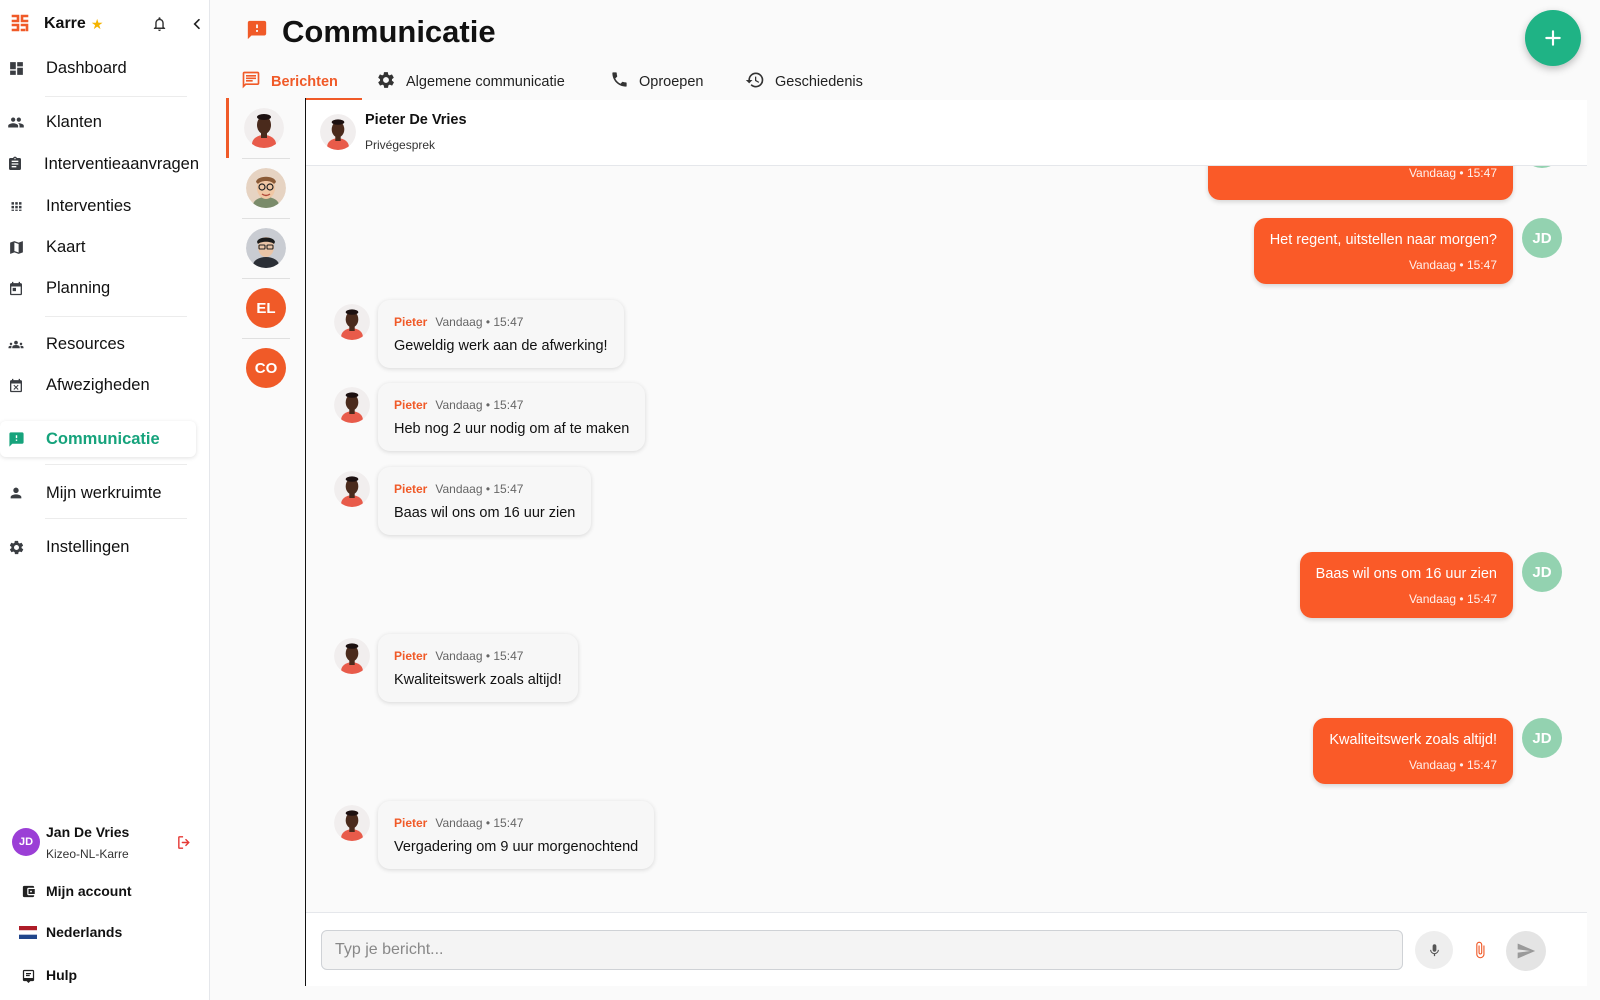 This screenshot has height=1000, width=1600. What do you see at coordinates (26, 842) in the screenshot?
I see `user-avatar: JD` at bounding box center [26, 842].